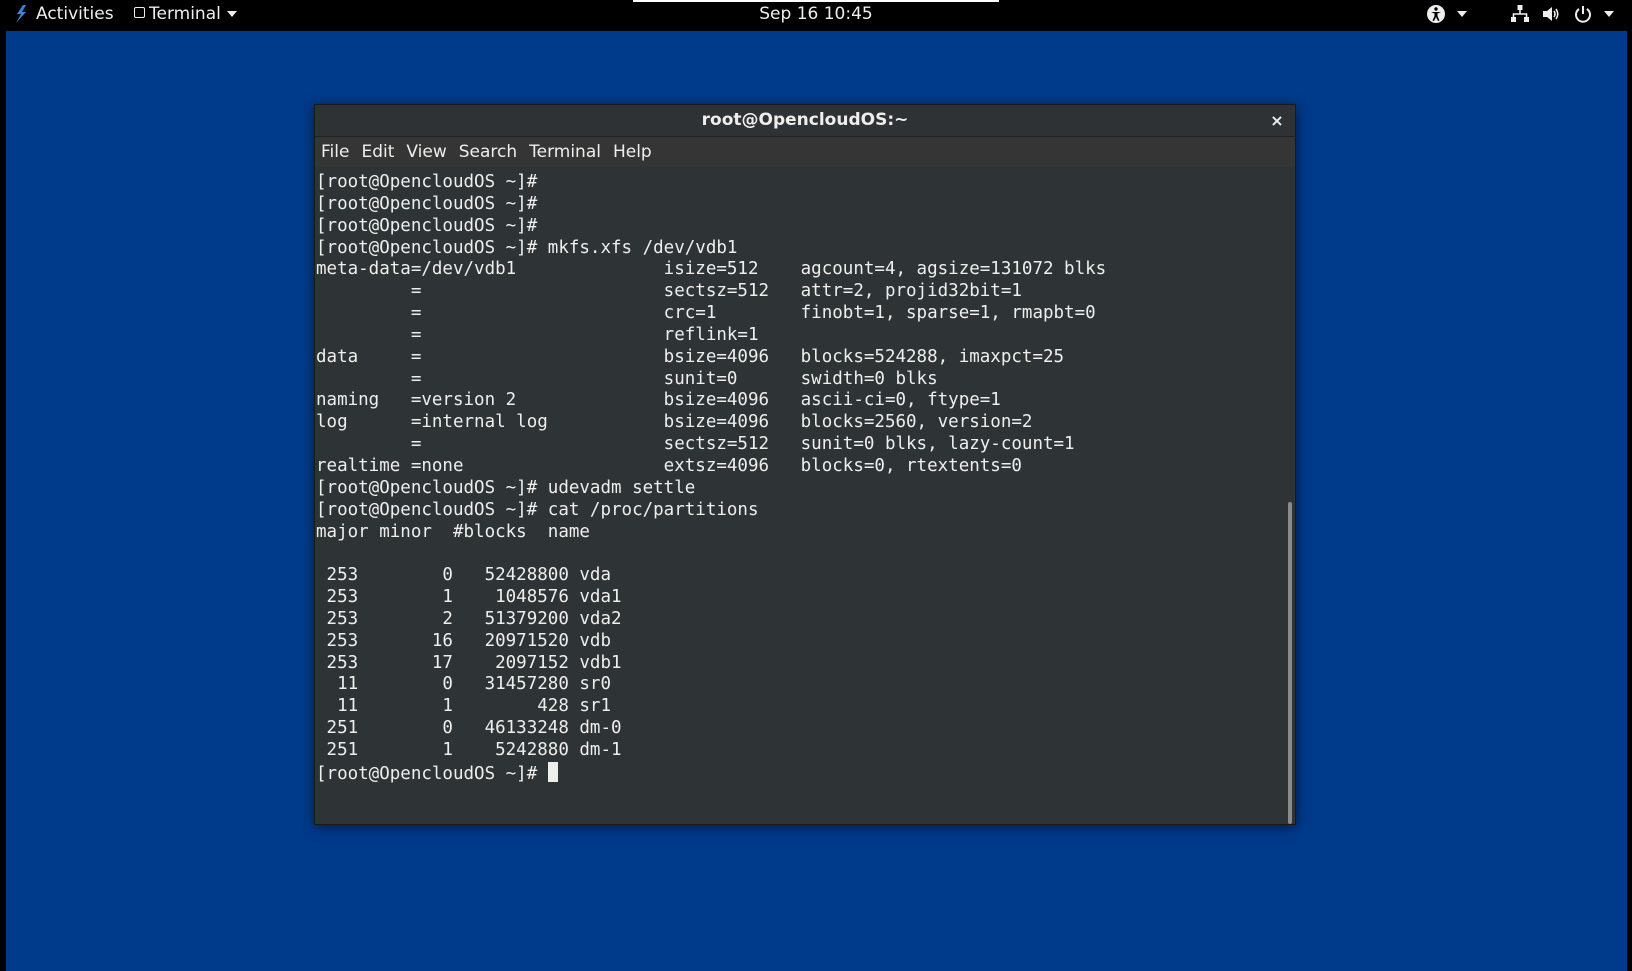 Image resolution: width=1632 pixels, height=971 pixels. I want to click on clock: Sep 16 10:45, so click(815, 14).